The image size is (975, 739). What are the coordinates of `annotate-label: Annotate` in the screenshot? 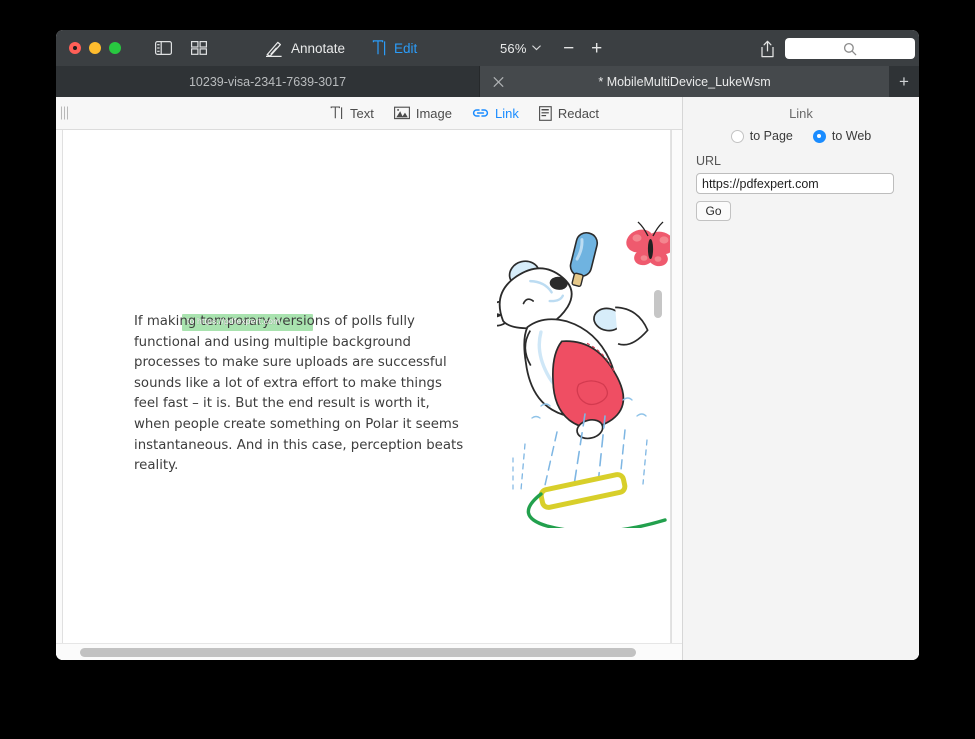 It's located at (318, 48).